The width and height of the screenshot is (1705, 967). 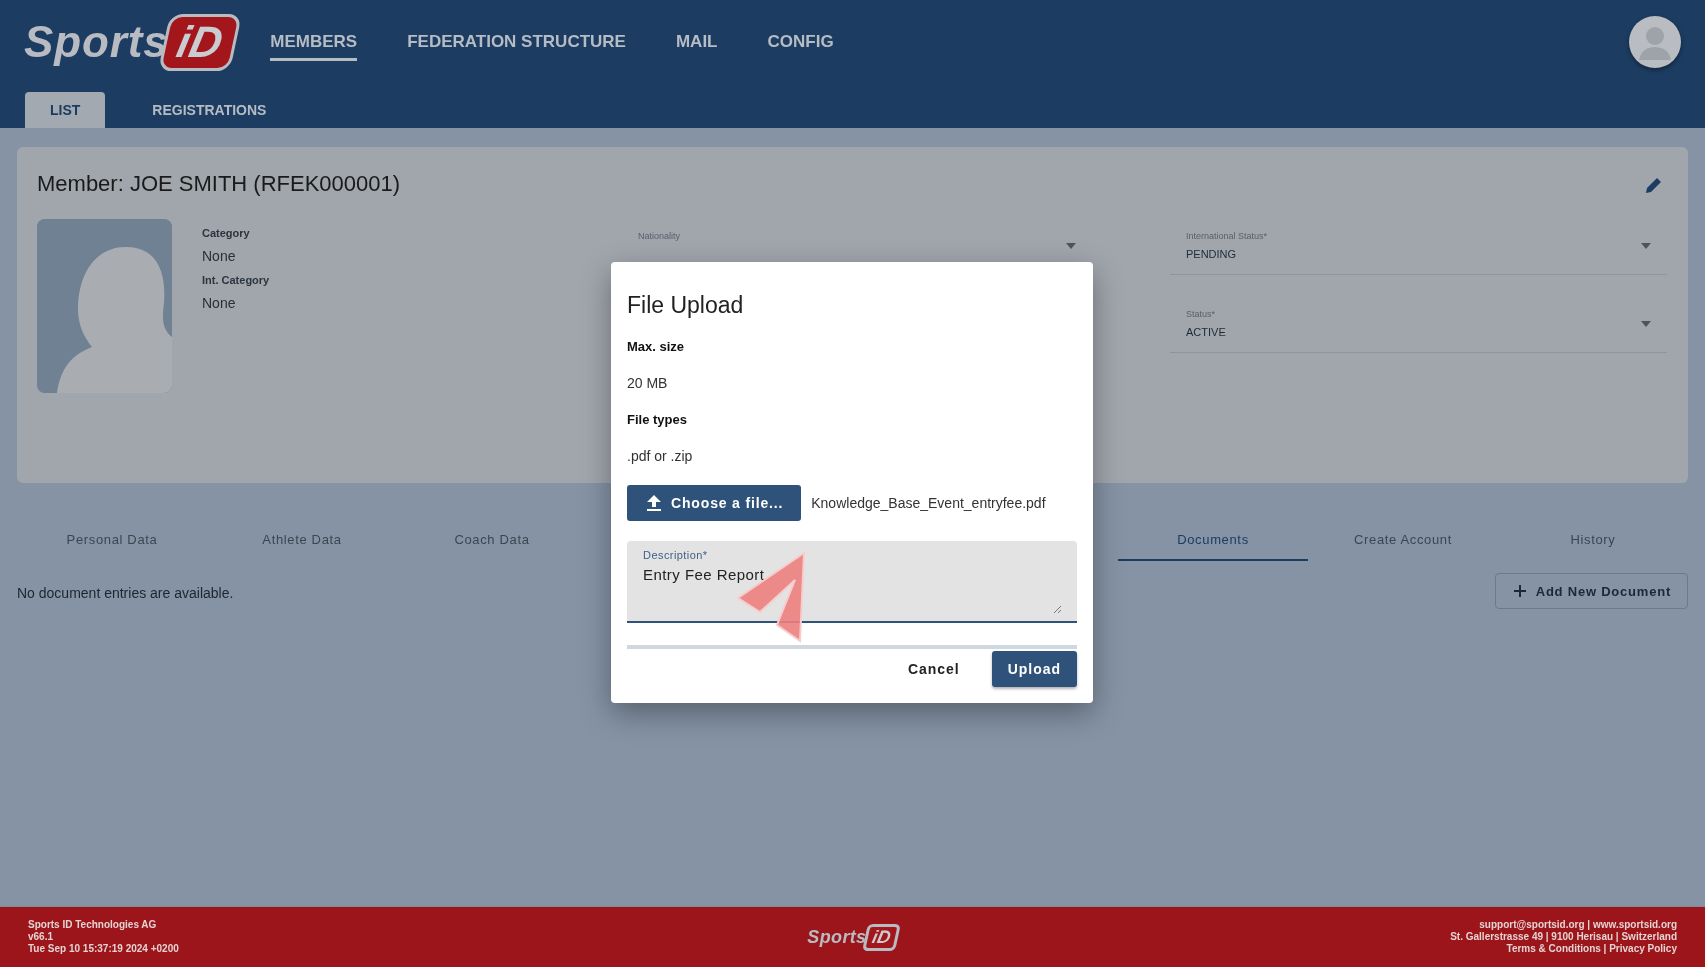 What do you see at coordinates (1578, 925) in the screenshot?
I see `footer-text: support@sportsid.org | www.sportsid.org` at bounding box center [1578, 925].